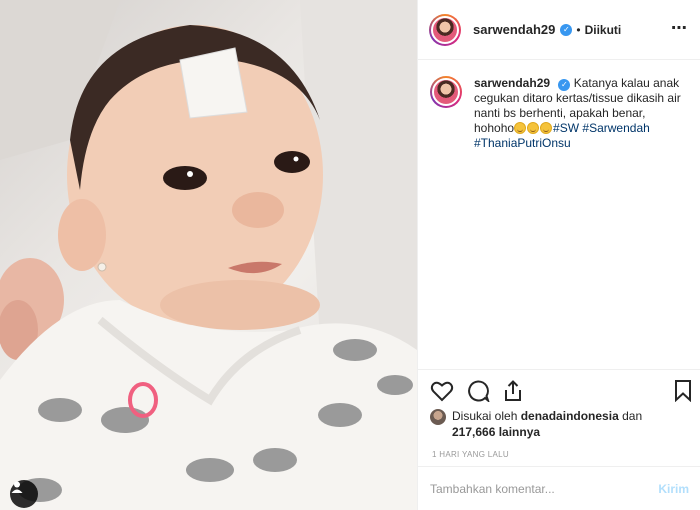 The width and height of the screenshot is (700, 510). I want to click on liker-avatar, so click(438, 417).